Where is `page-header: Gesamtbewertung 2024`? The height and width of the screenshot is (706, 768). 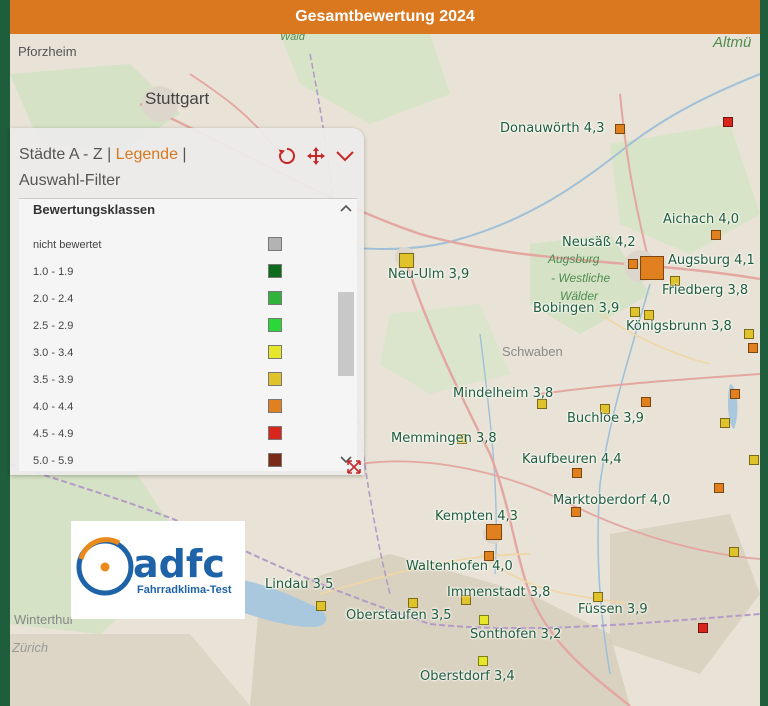 page-header: Gesamtbewertung 2024 is located at coordinates (385, 17).